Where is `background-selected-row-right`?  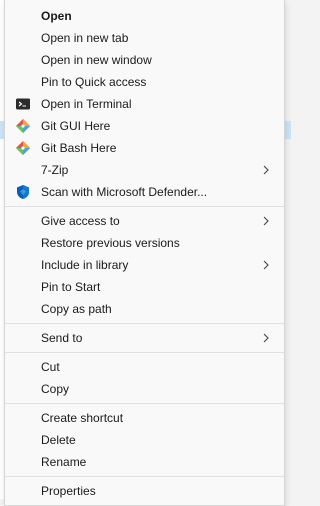 background-selected-row-right is located at coordinates (288, 130).